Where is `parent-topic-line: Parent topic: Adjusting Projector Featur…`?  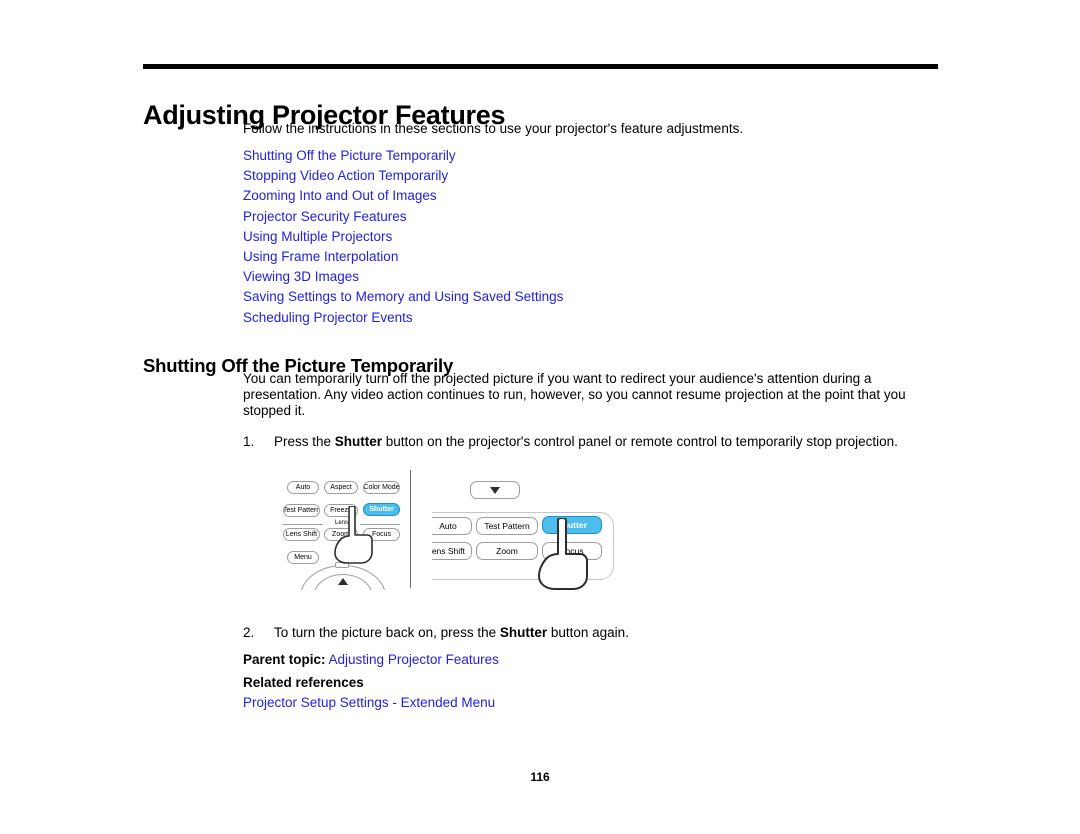 parent-topic-line: Parent topic: Adjusting Projector Featur… is located at coordinates (591, 659).